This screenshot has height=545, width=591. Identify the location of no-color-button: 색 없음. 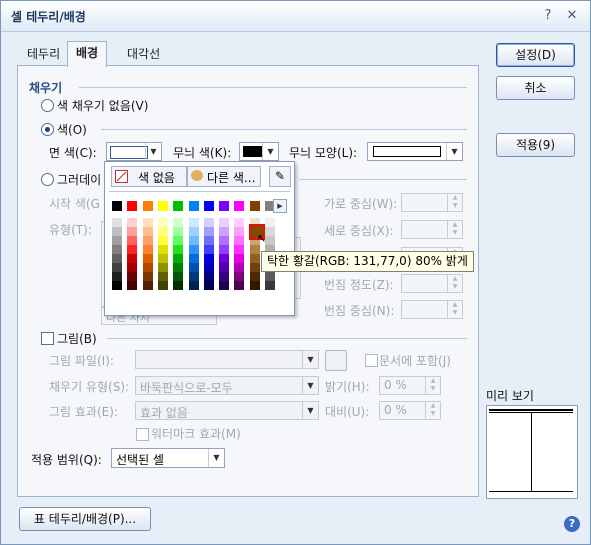
(149, 176).